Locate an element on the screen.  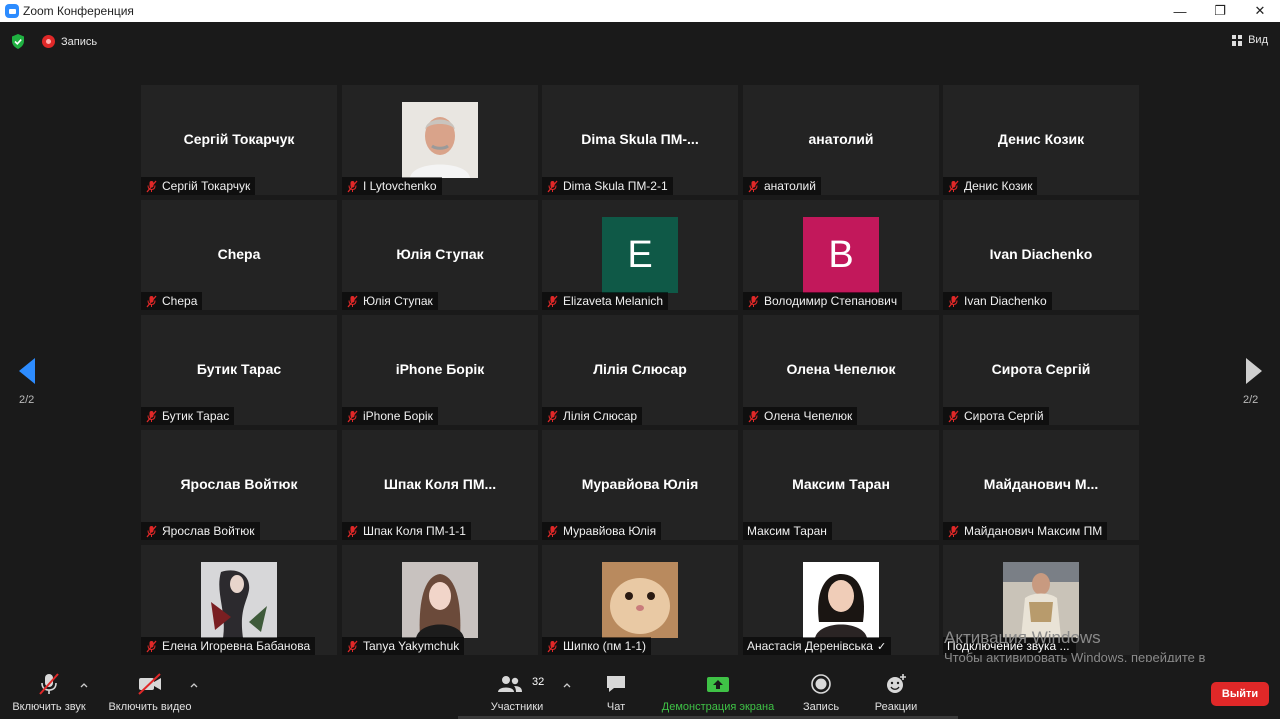
participant-tile: Лілія Слюсар Лілія Слюсар is located at coordinates (640, 370).